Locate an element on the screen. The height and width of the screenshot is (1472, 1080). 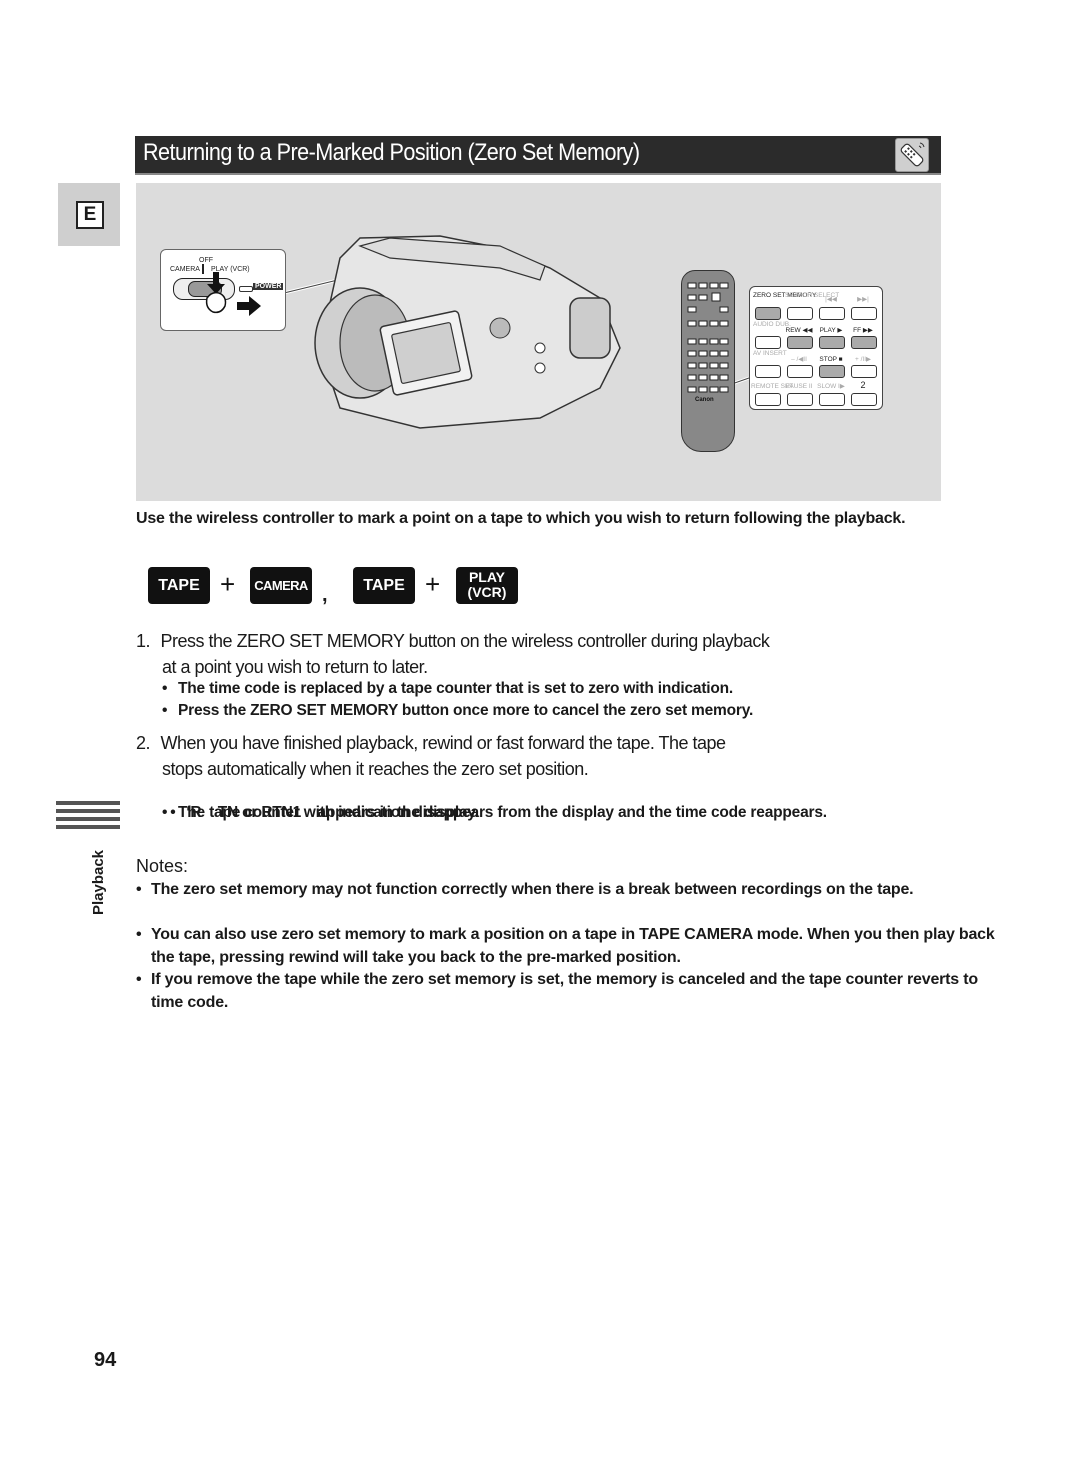
remote-buttons-grid is located at coordinates (708, 337).